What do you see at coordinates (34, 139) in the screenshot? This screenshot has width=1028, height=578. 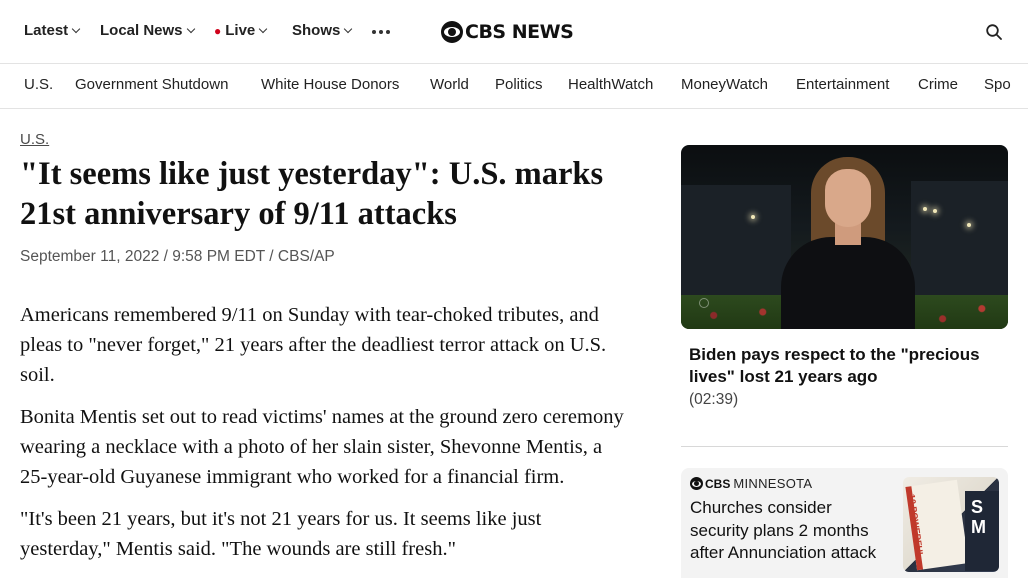 I see `section-kicker-link: U.S.` at bounding box center [34, 139].